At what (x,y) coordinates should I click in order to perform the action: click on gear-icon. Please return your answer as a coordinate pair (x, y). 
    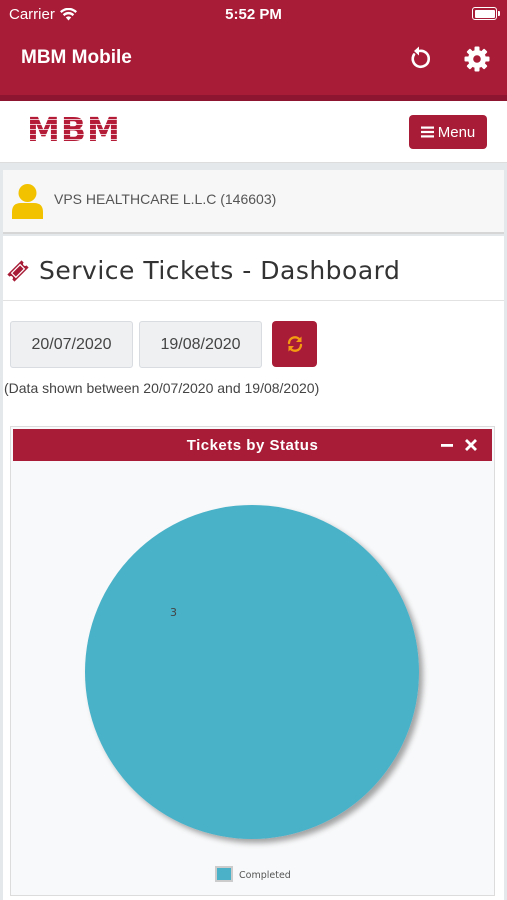
    Looking at the image, I should click on (477, 59).